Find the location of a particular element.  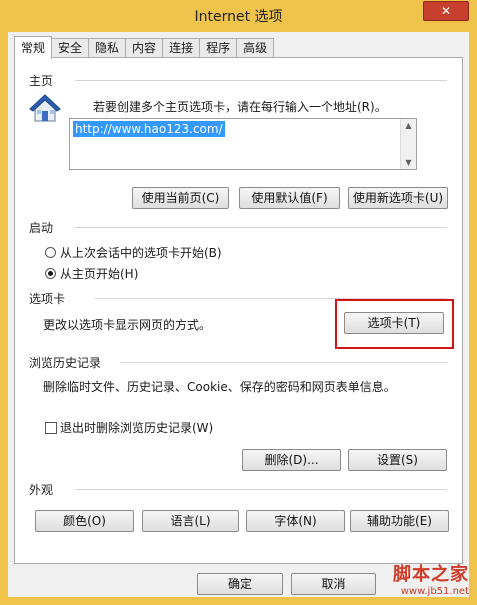

radio-selected-dot is located at coordinates (50, 273).